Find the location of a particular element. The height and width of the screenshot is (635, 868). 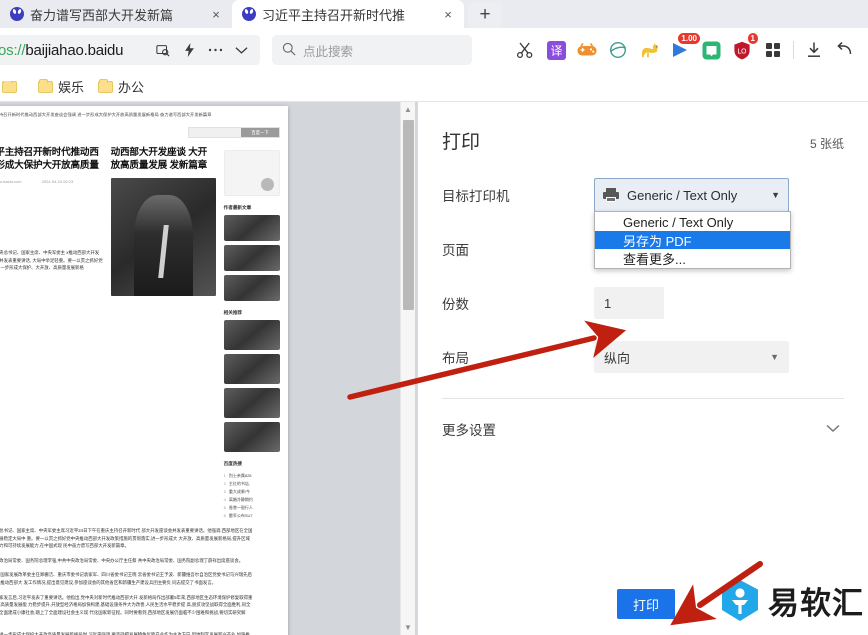

list-item: 1 烈士亲属828 is located at coordinates (252, 476).